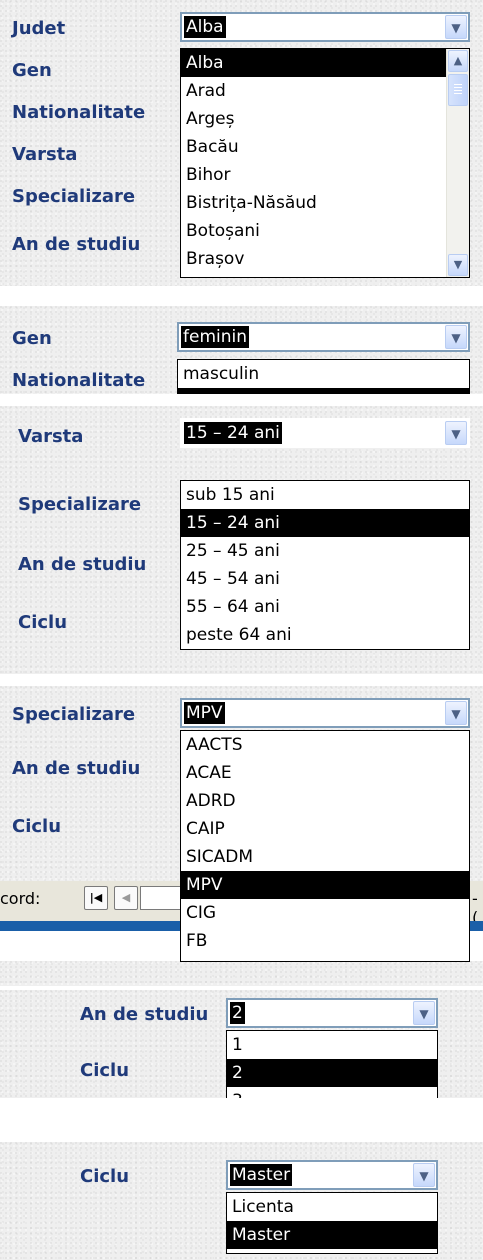 This screenshot has width=483, height=1260. I want to click on specializare-option: CAIP, so click(325, 829).